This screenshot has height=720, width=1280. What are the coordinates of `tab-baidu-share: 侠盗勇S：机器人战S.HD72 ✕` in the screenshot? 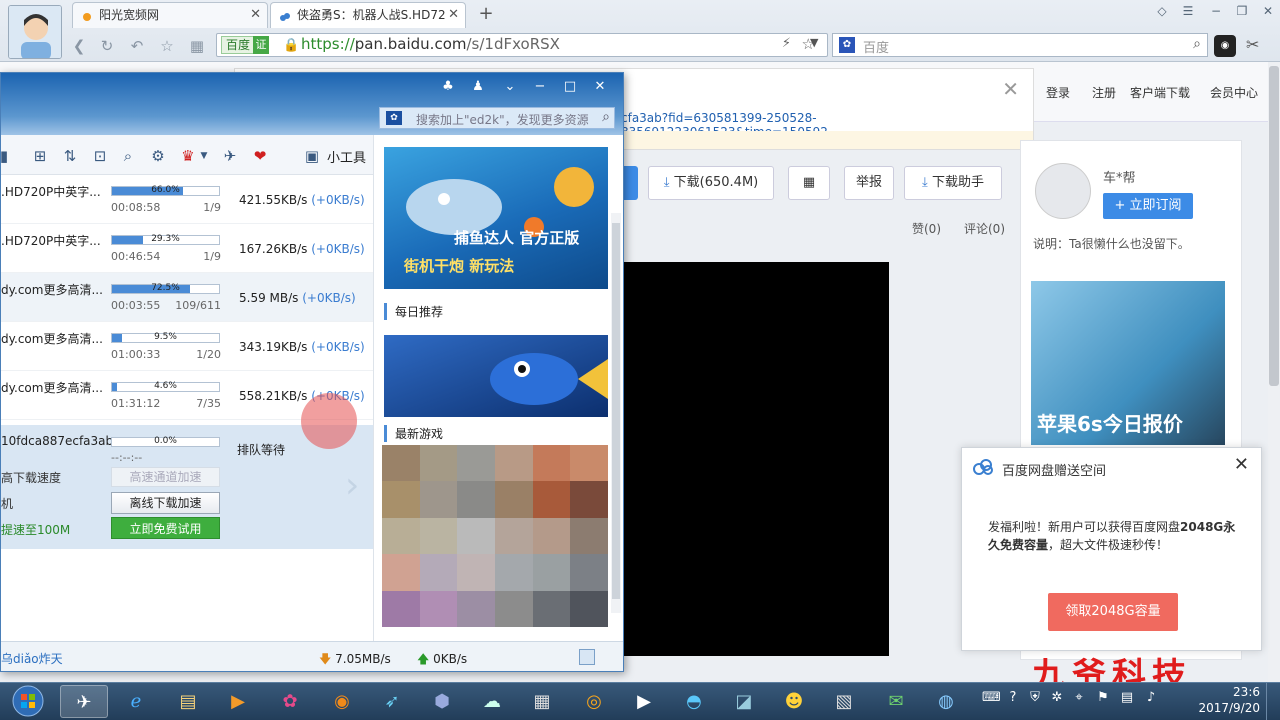 It's located at (368, 15).